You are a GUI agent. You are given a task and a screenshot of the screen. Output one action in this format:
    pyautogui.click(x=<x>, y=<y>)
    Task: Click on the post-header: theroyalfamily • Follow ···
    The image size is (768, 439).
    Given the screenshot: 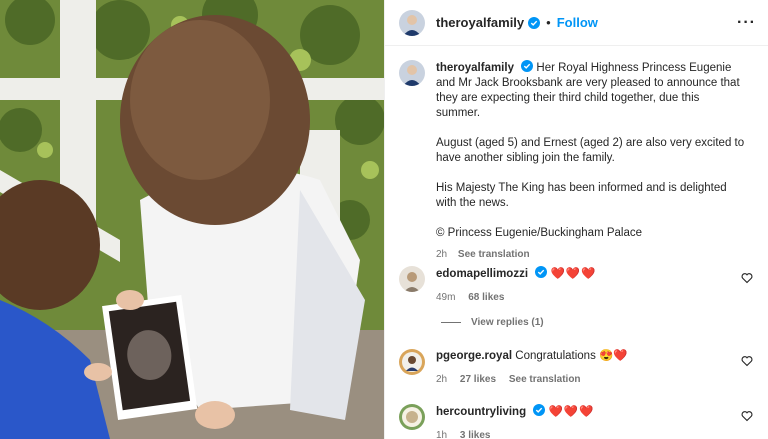 What is the action you would take?
    pyautogui.click(x=576, y=23)
    